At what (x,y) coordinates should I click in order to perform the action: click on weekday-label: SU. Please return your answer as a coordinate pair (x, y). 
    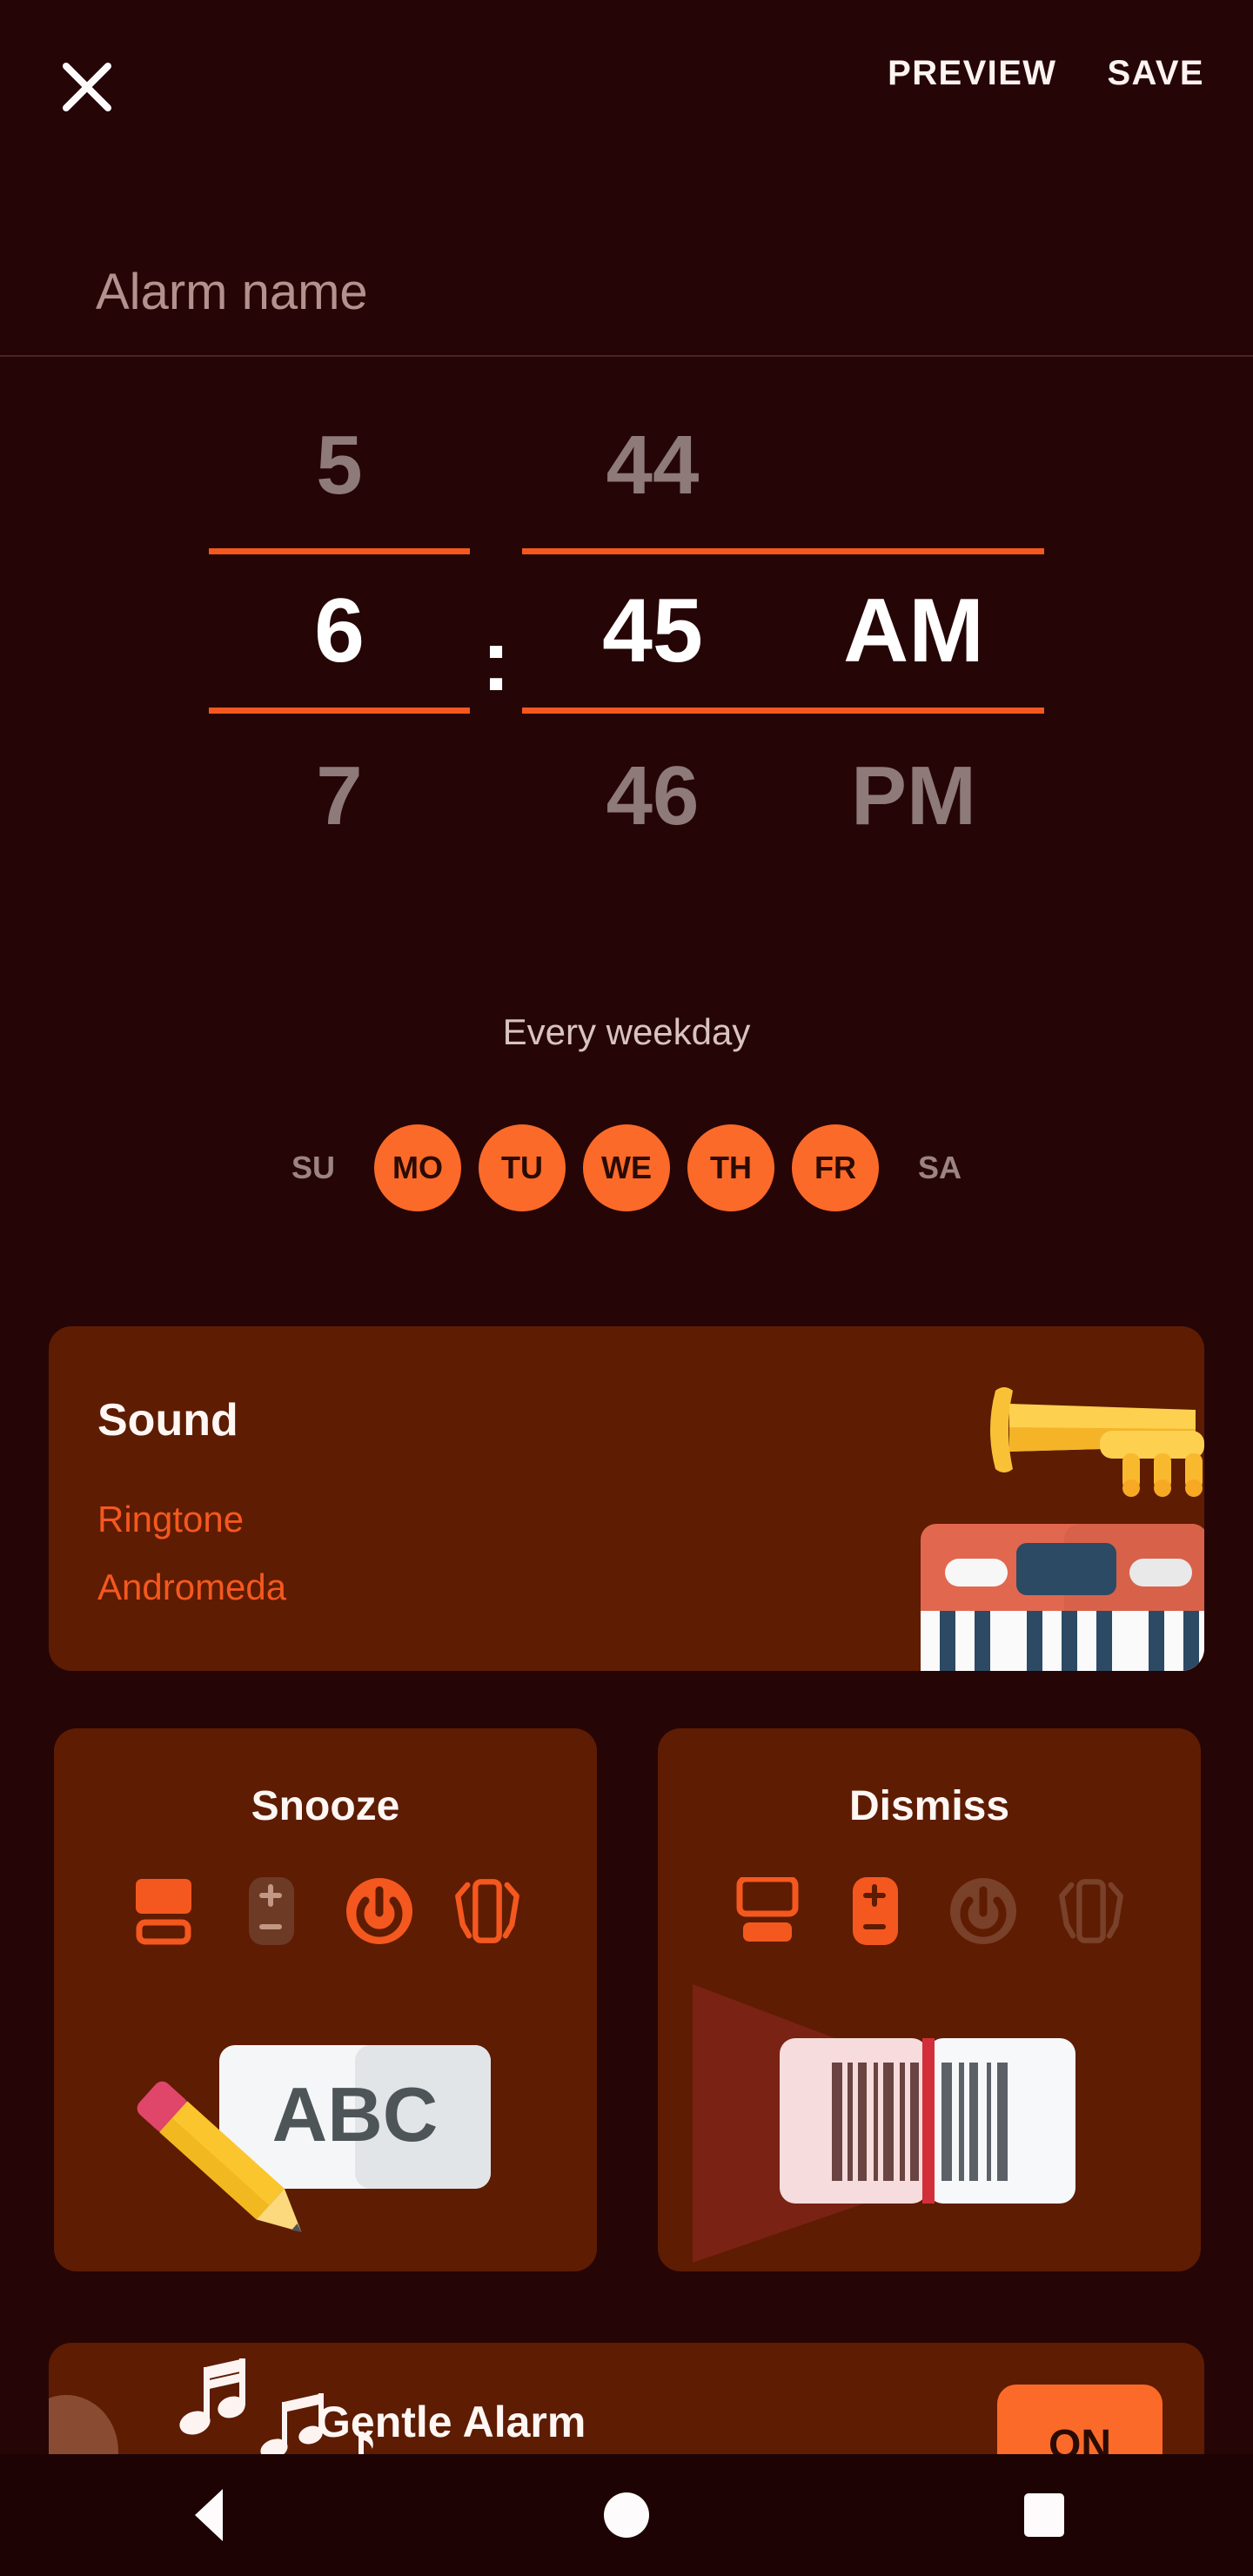
    Looking at the image, I should click on (313, 1167).